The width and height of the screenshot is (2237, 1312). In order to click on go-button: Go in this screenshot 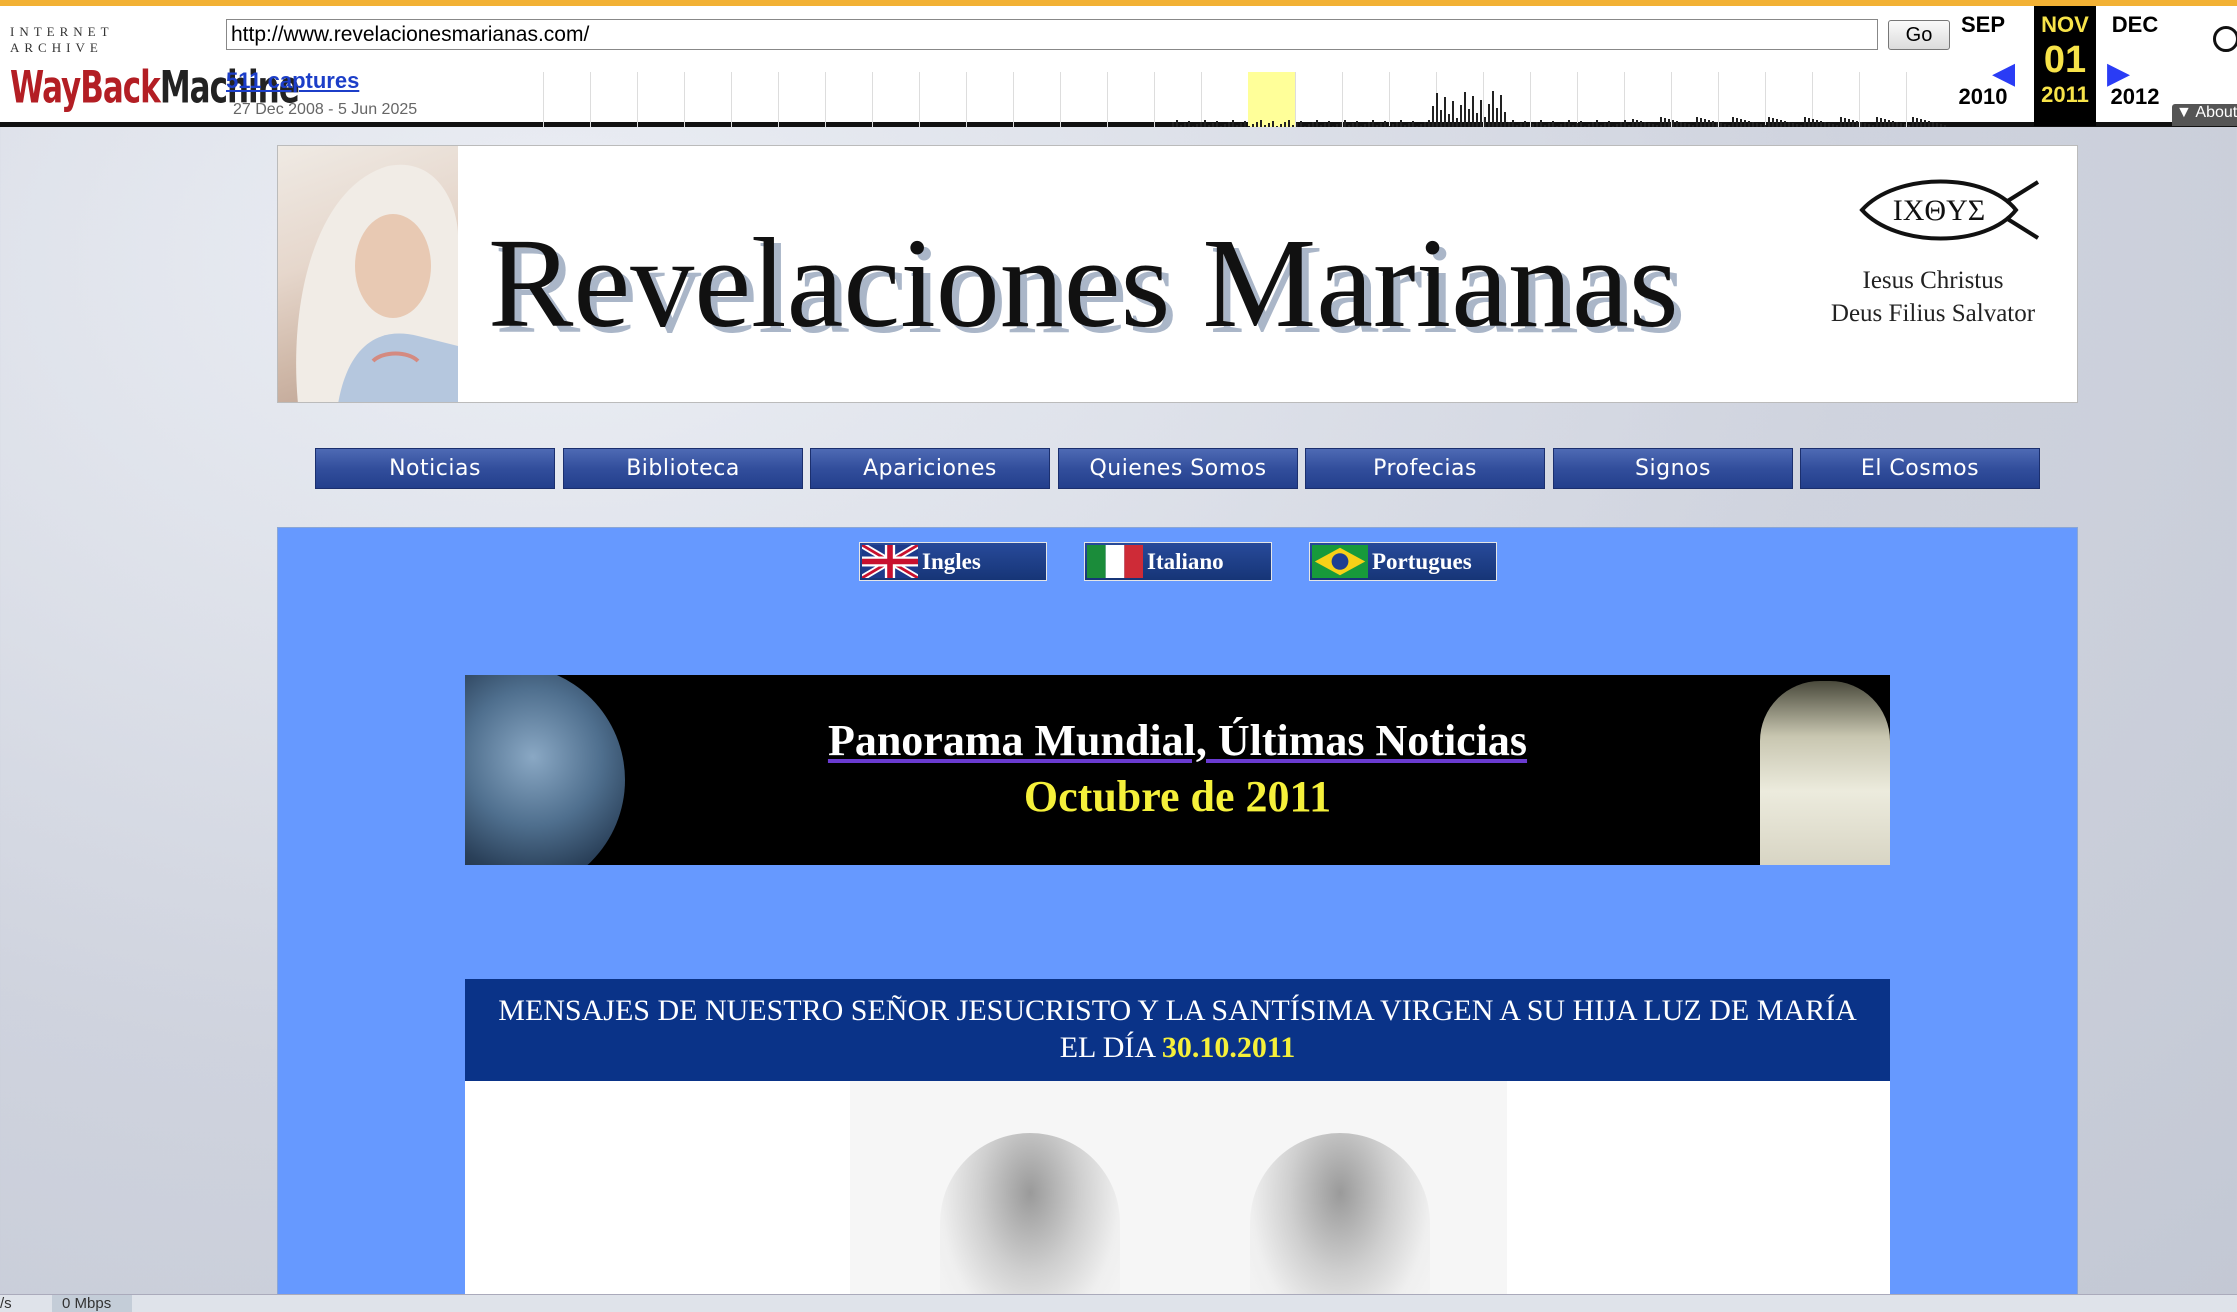, I will do `click(1919, 35)`.